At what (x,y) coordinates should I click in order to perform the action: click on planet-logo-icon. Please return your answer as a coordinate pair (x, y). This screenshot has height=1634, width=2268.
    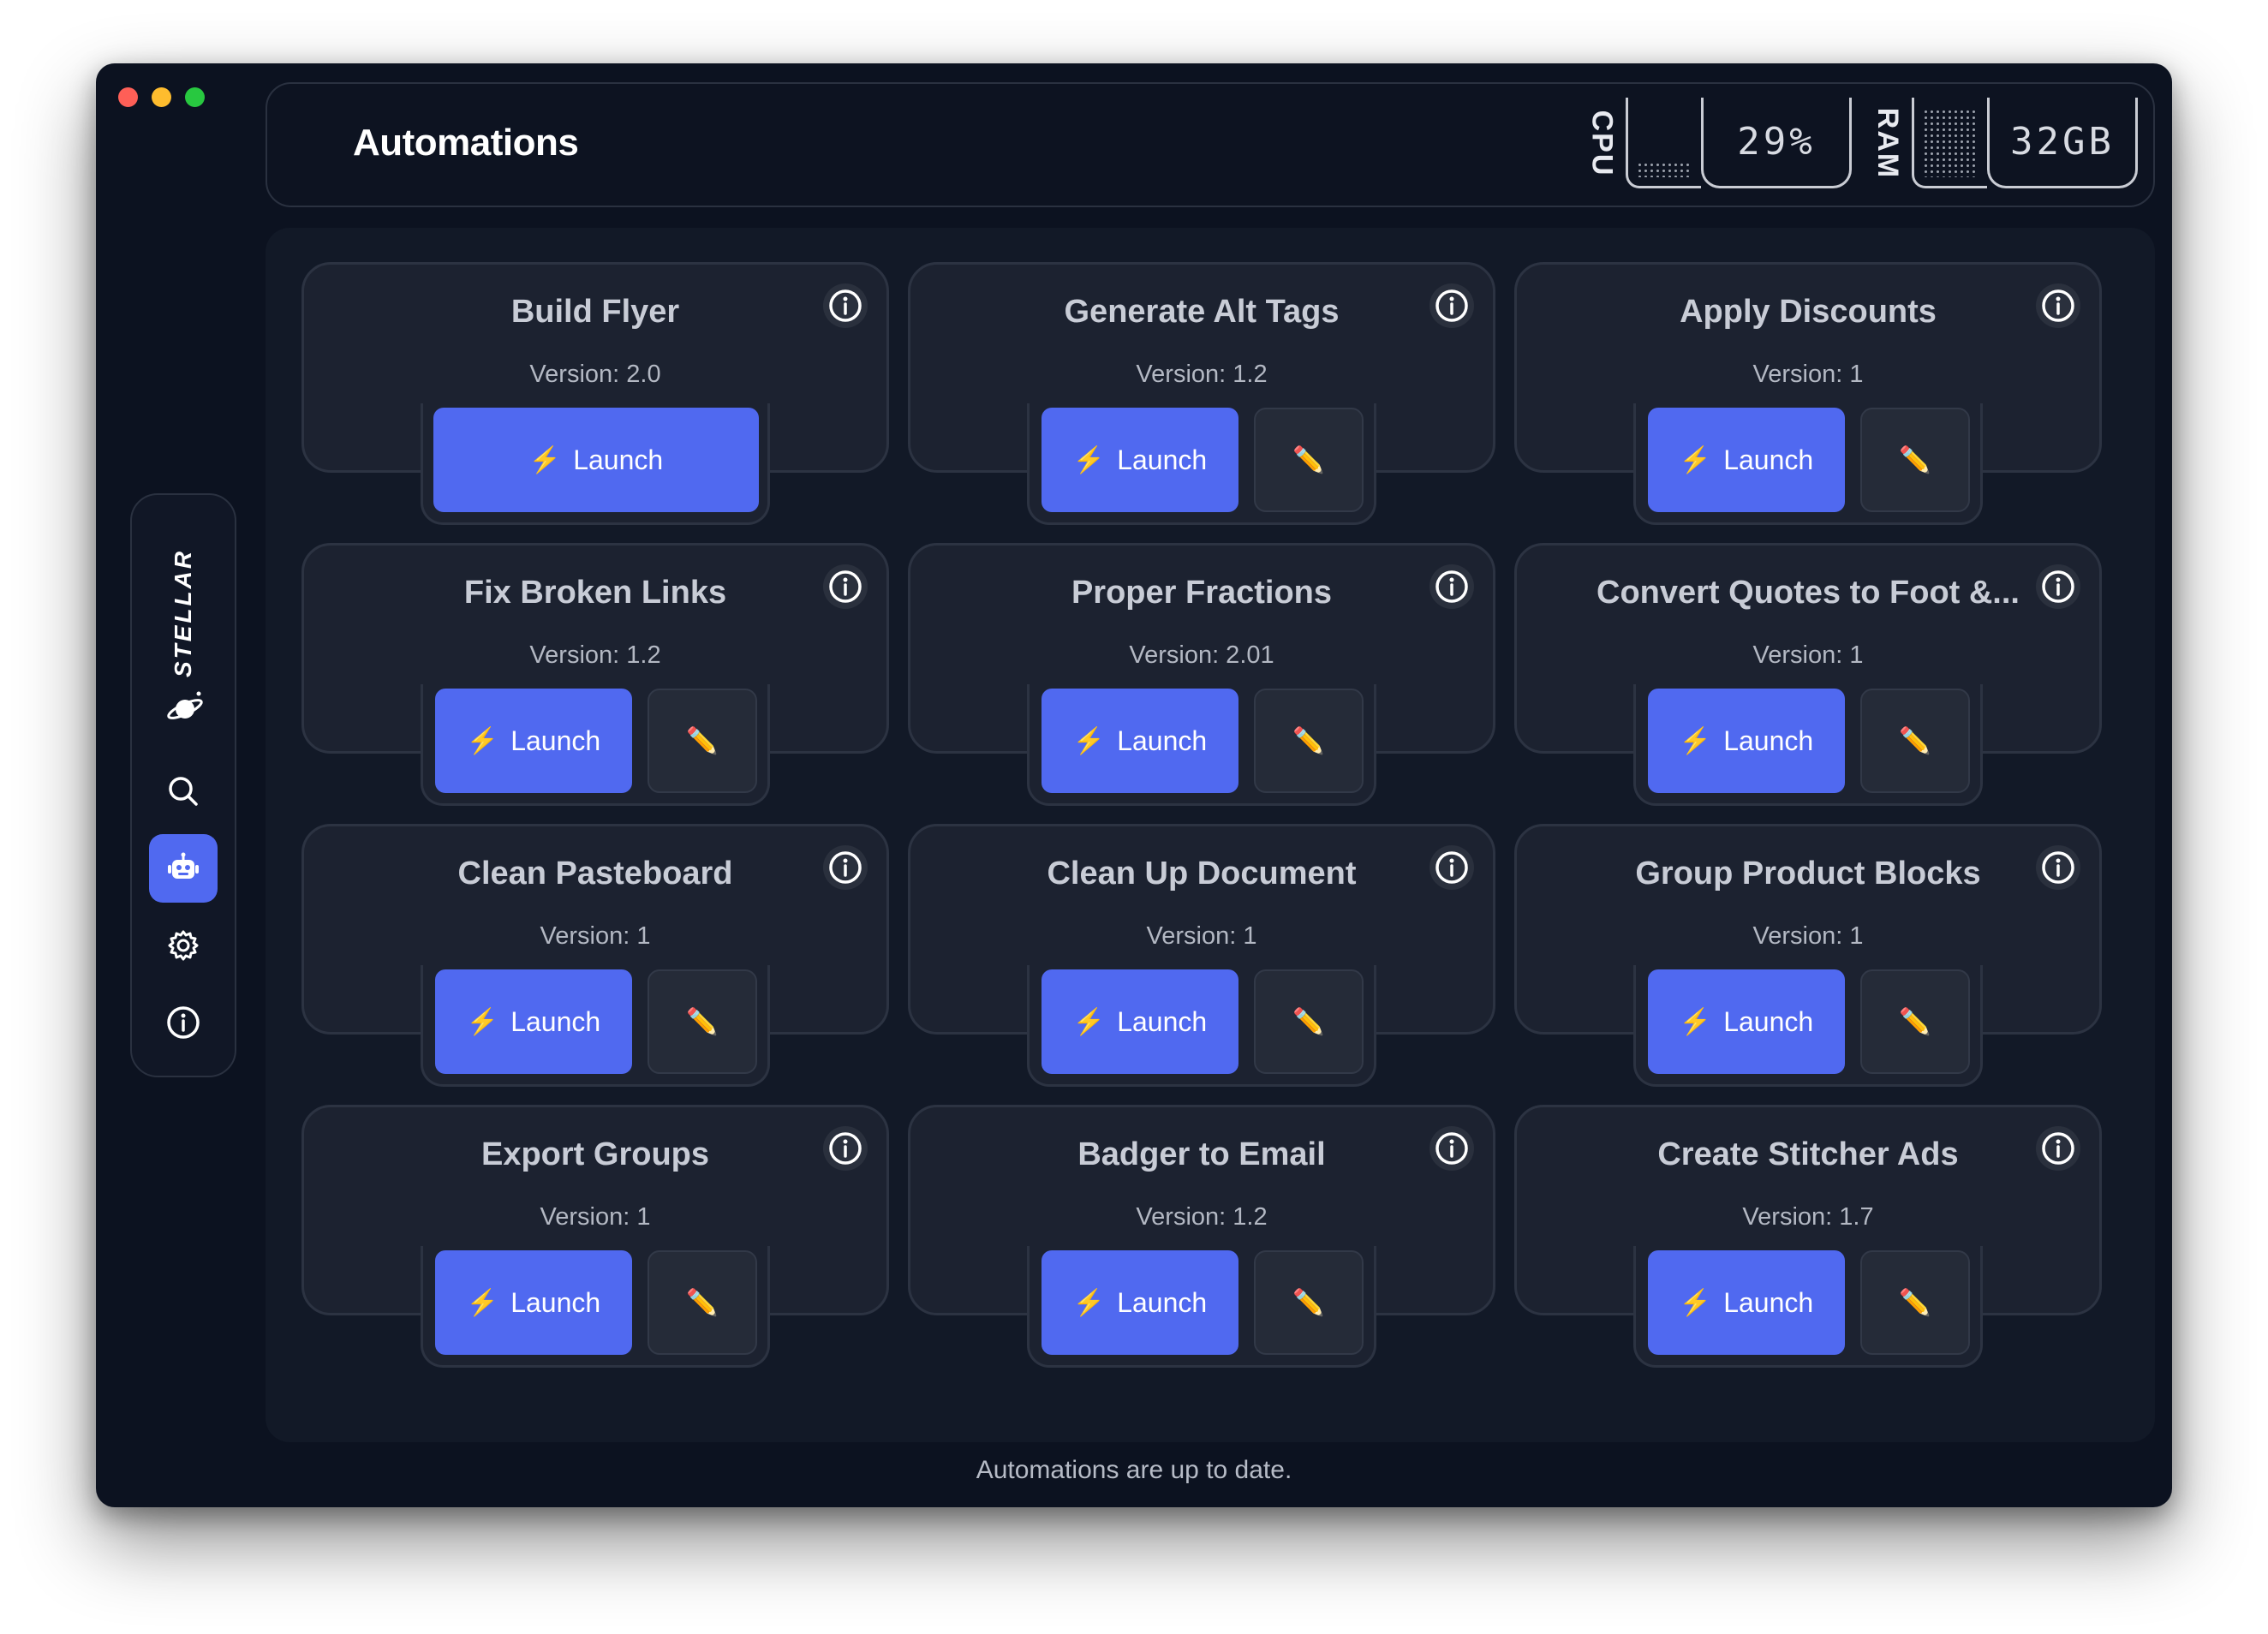
    Looking at the image, I should click on (185, 705).